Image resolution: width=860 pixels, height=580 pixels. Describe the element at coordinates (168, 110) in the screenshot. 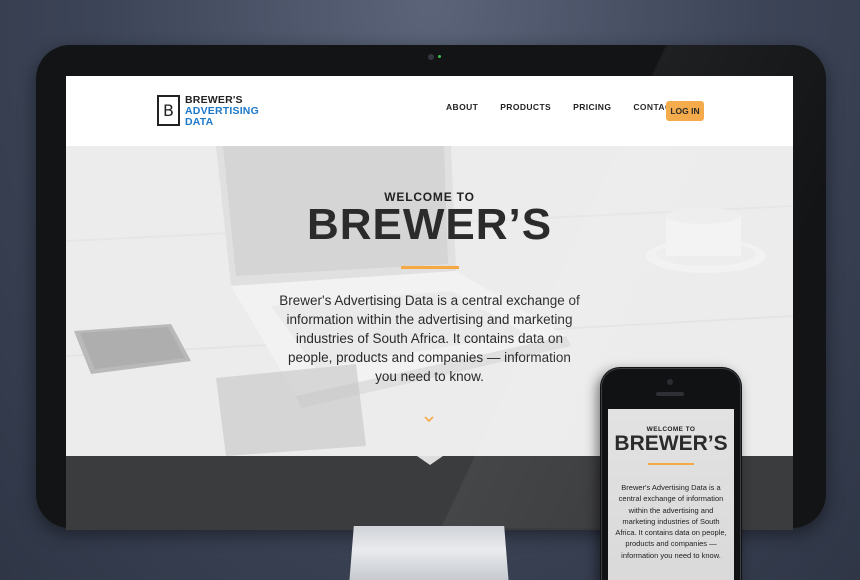

I see `logo-mark: B` at that location.